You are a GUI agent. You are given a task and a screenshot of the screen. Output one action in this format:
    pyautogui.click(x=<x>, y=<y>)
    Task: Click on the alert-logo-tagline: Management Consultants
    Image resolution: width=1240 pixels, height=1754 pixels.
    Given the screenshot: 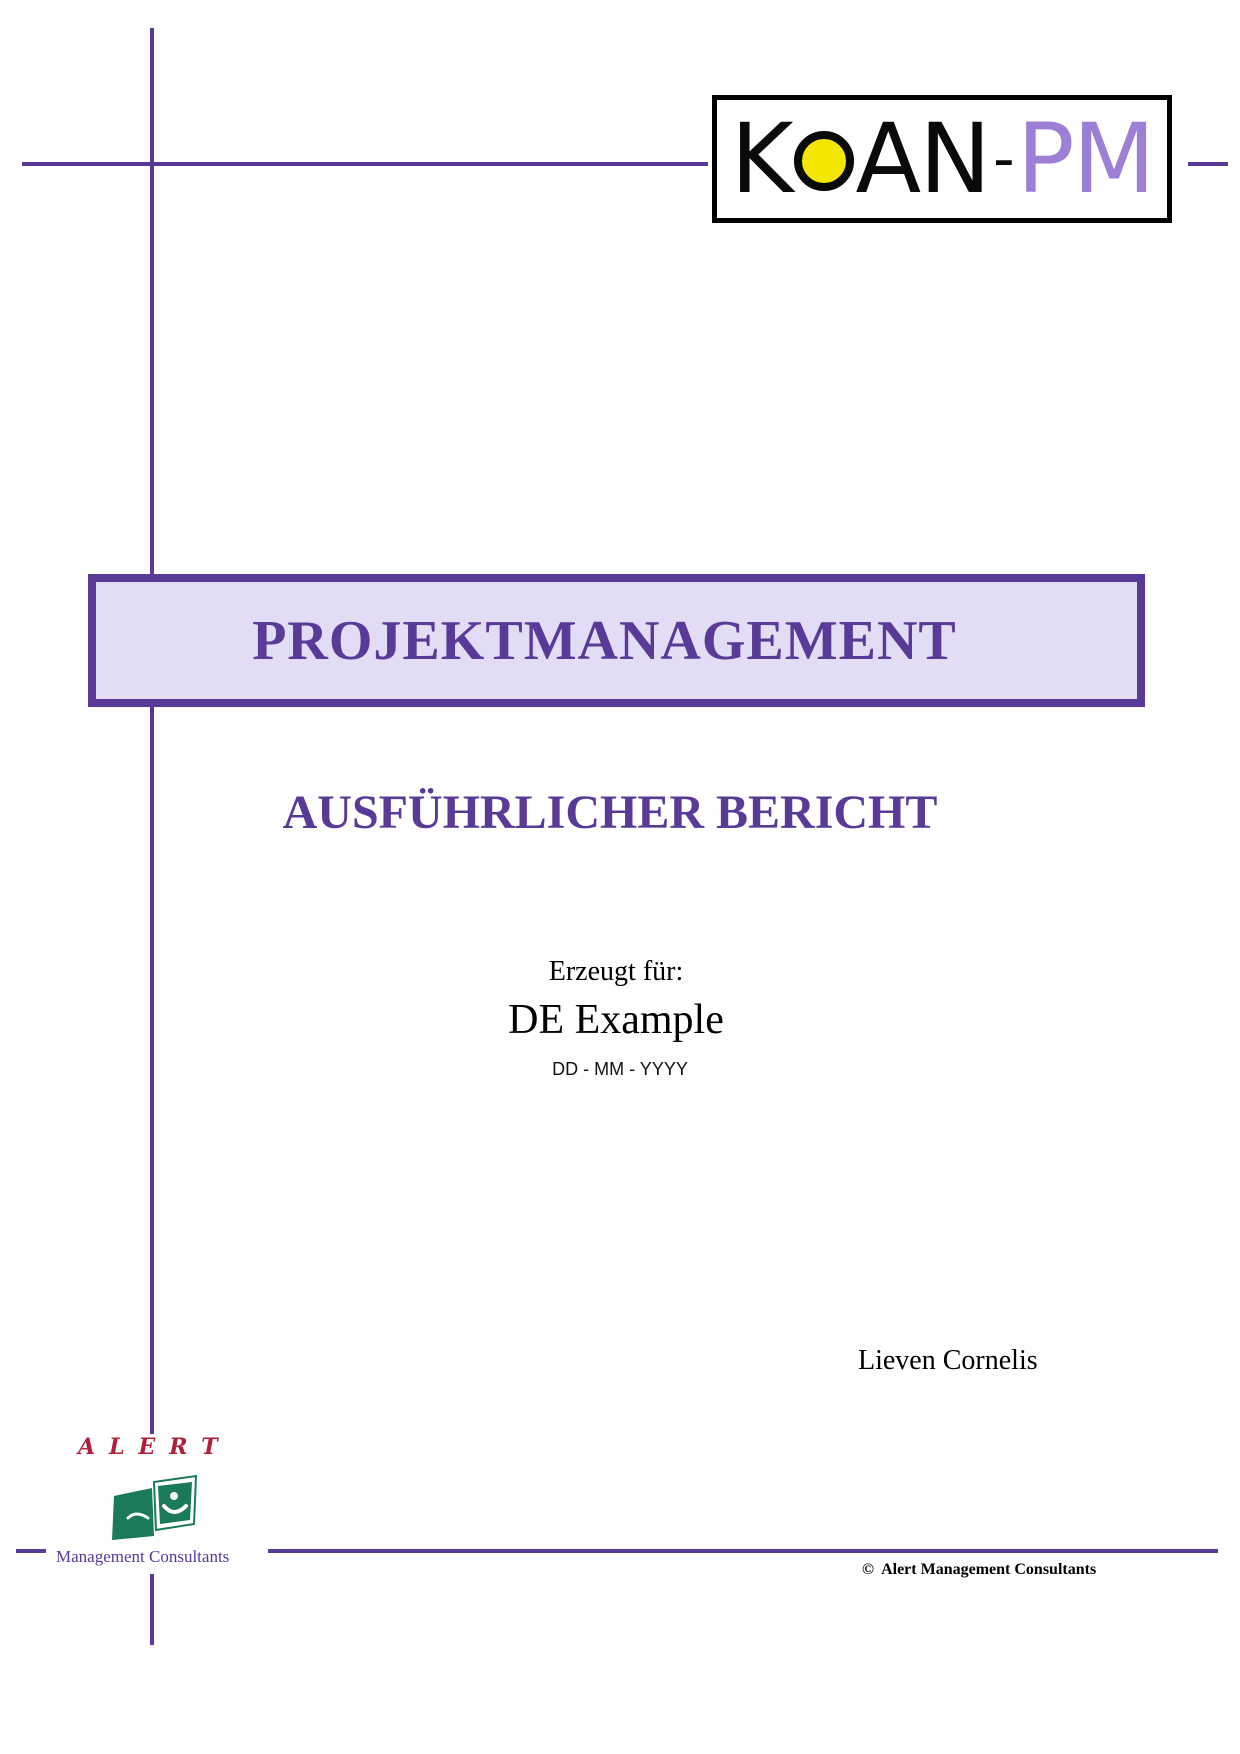 What is the action you would take?
    pyautogui.click(x=143, y=1556)
    